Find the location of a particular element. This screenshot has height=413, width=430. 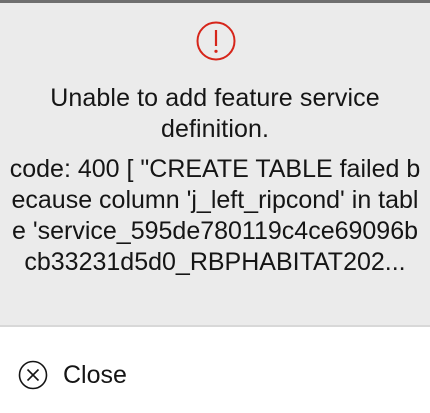

close-circle-icon is located at coordinates (33, 375).